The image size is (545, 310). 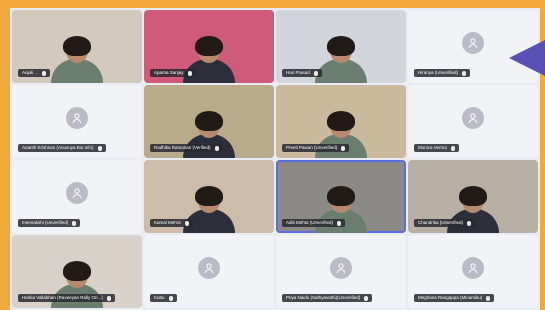 I want to click on participant-name: Radhika Ramanan (Verified), so click(x=182, y=147).